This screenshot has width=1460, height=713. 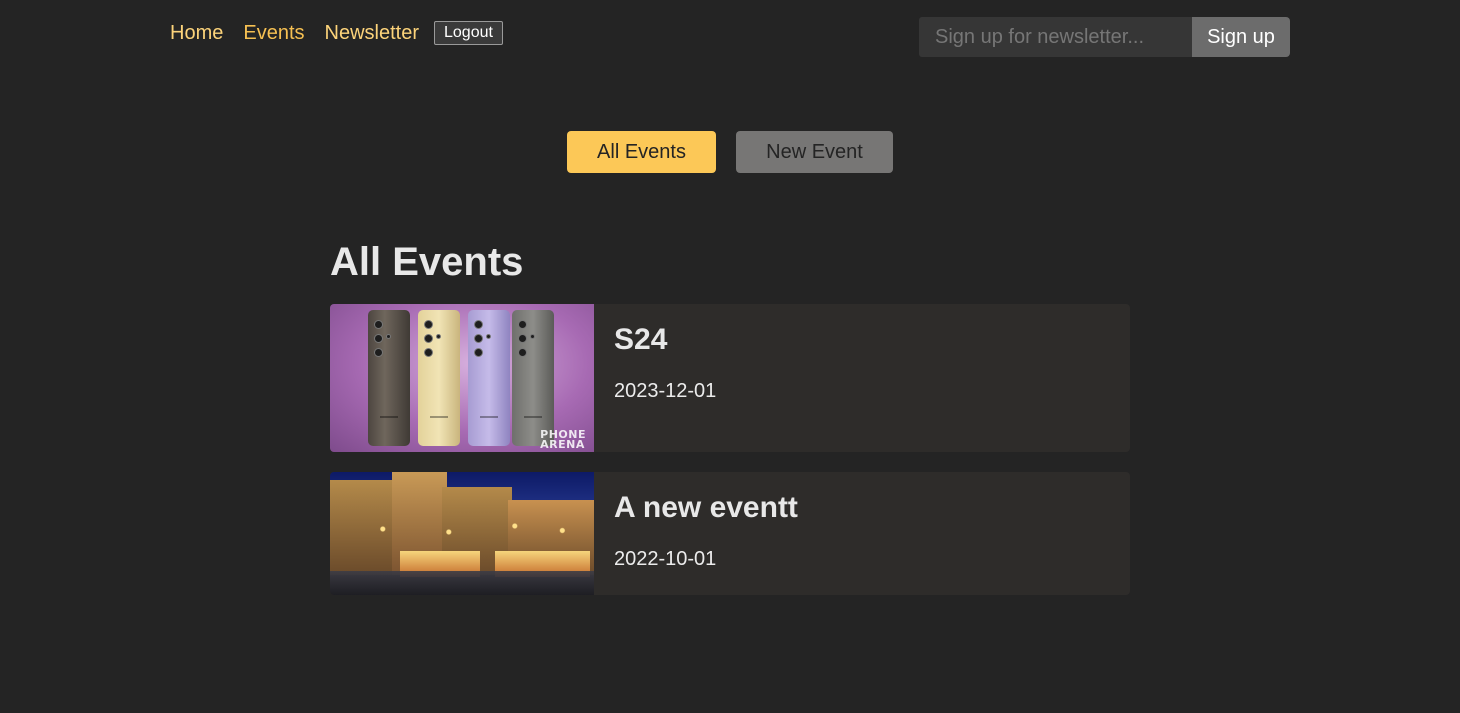 I want to click on nav-link-newsletter: Newsletter, so click(x=372, y=33).